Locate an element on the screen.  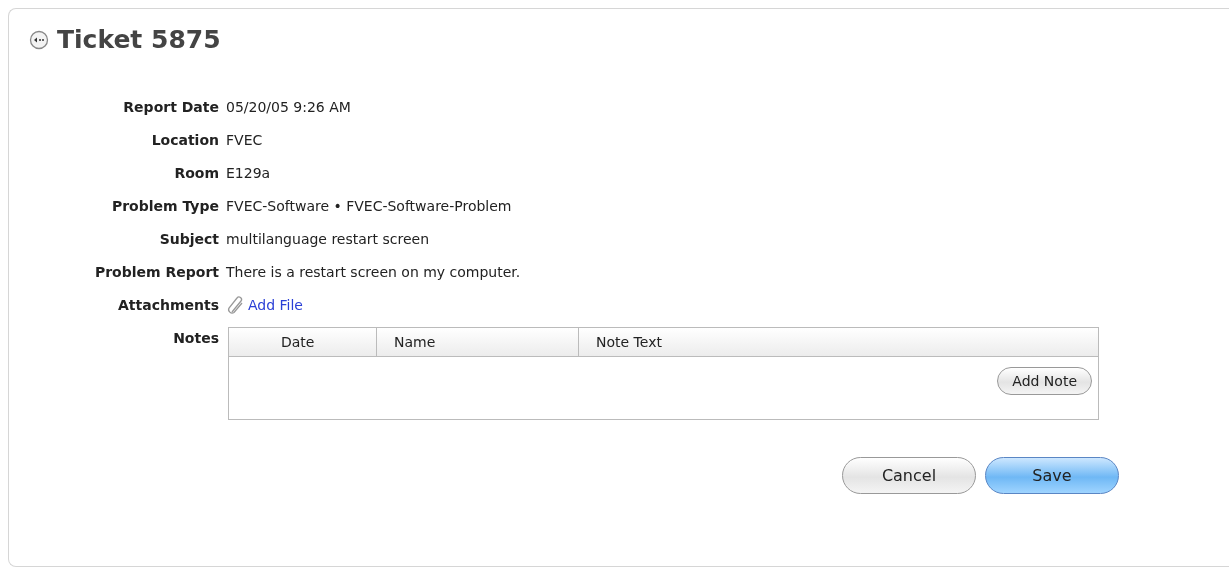
field-value: There is a restart screen on my computer. is located at coordinates (373, 272).